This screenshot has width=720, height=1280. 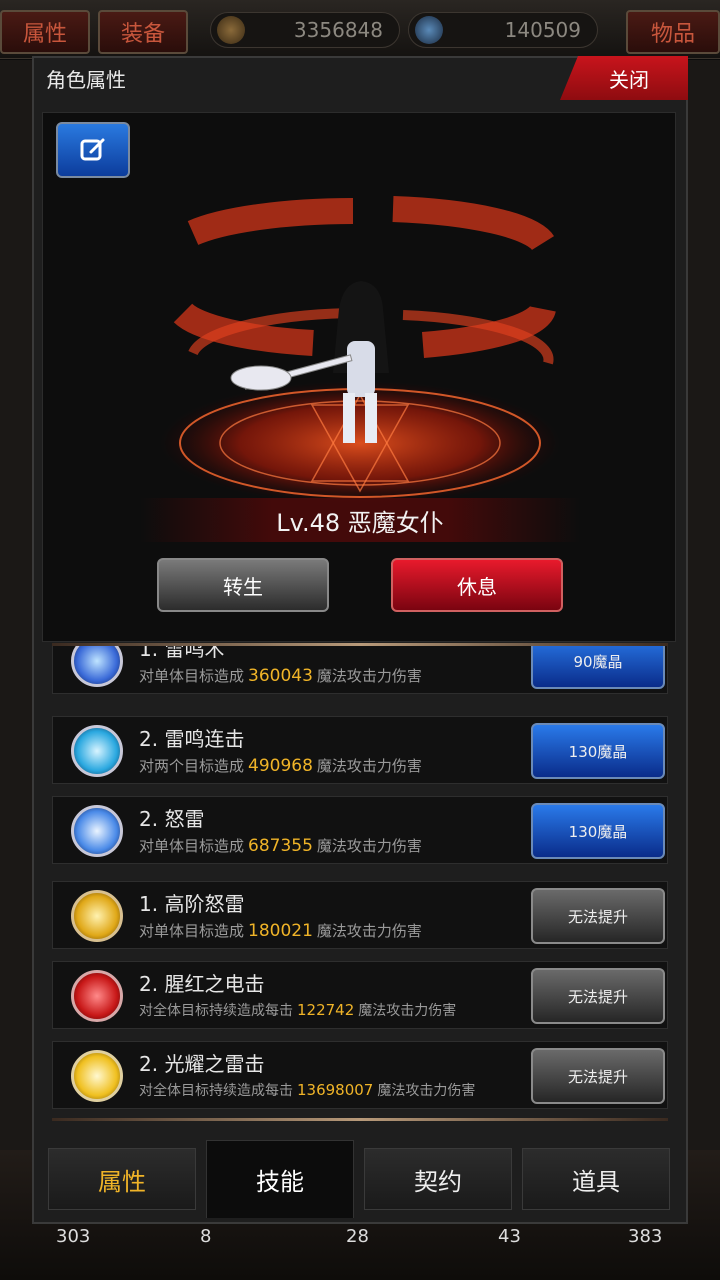 What do you see at coordinates (231, 30) in the screenshot?
I see `gold-coin-icon` at bounding box center [231, 30].